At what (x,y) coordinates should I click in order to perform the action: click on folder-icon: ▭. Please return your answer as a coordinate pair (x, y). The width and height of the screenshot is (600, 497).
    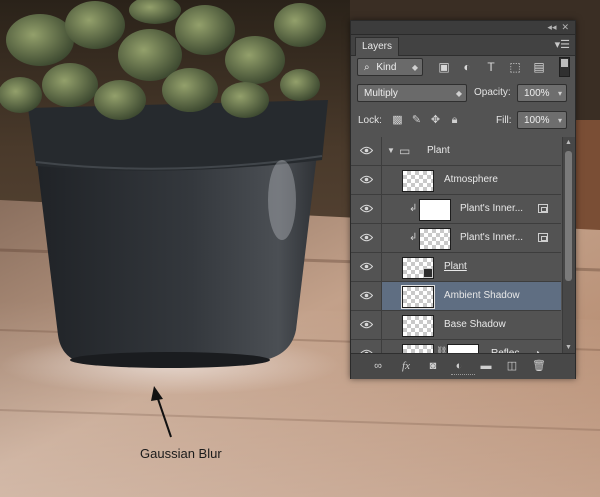
    Looking at the image, I should click on (405, 151).